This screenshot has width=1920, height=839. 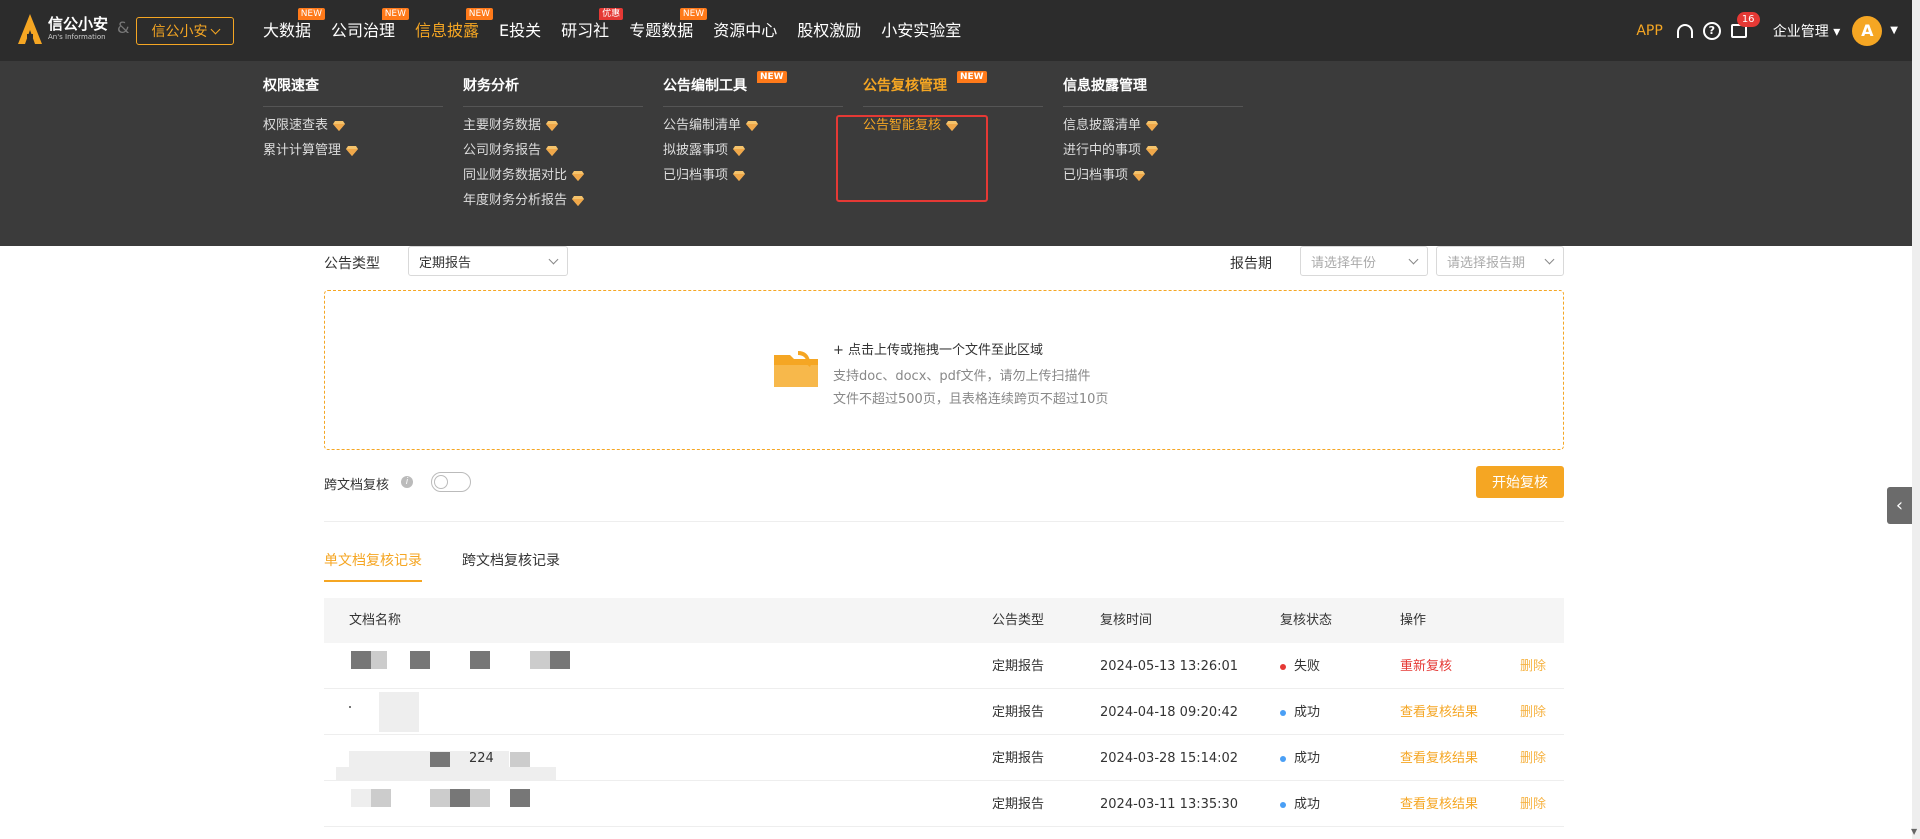 I want to click on status-text: 失败, so click(x=1307, y=666).